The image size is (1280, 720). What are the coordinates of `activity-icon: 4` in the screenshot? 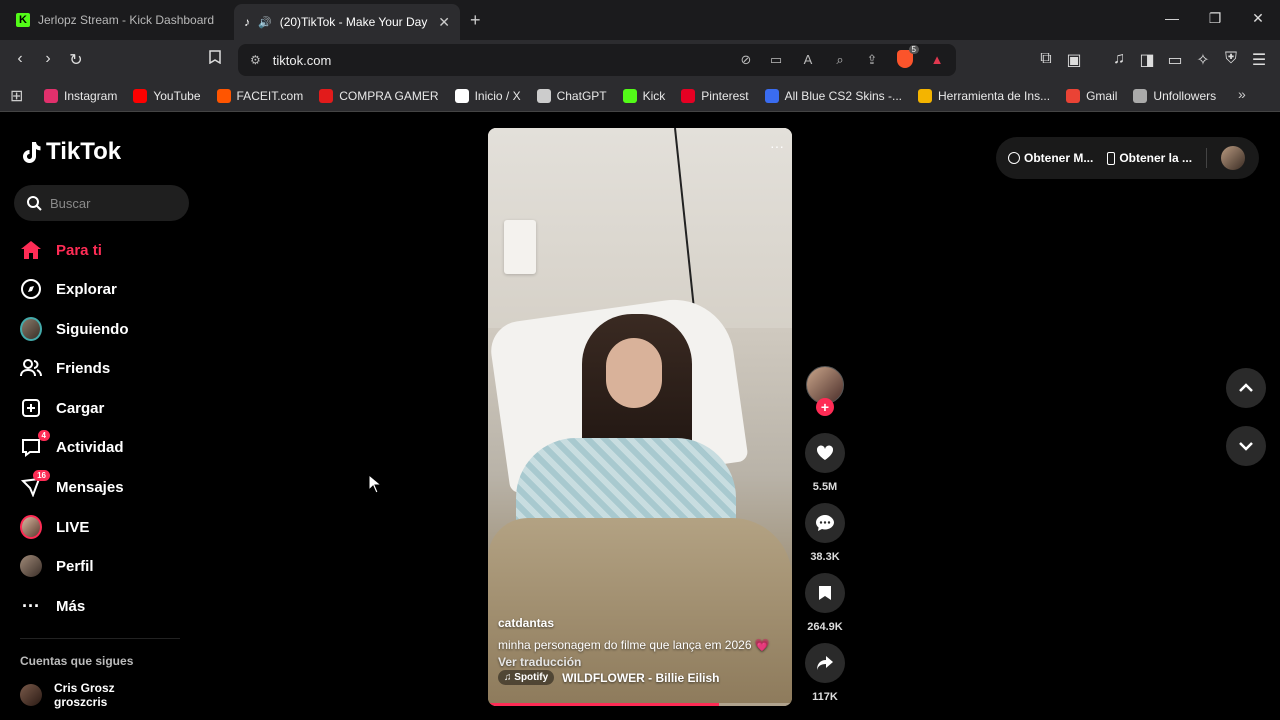 It's located at (35, 444).